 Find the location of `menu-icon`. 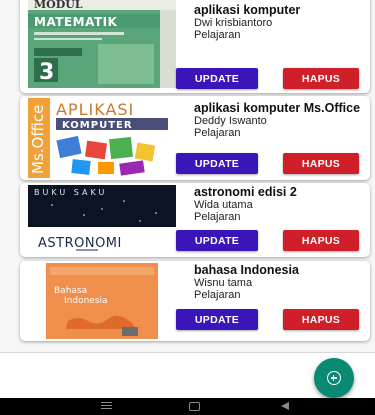

menu-icon is located at coordinates (106, 406).